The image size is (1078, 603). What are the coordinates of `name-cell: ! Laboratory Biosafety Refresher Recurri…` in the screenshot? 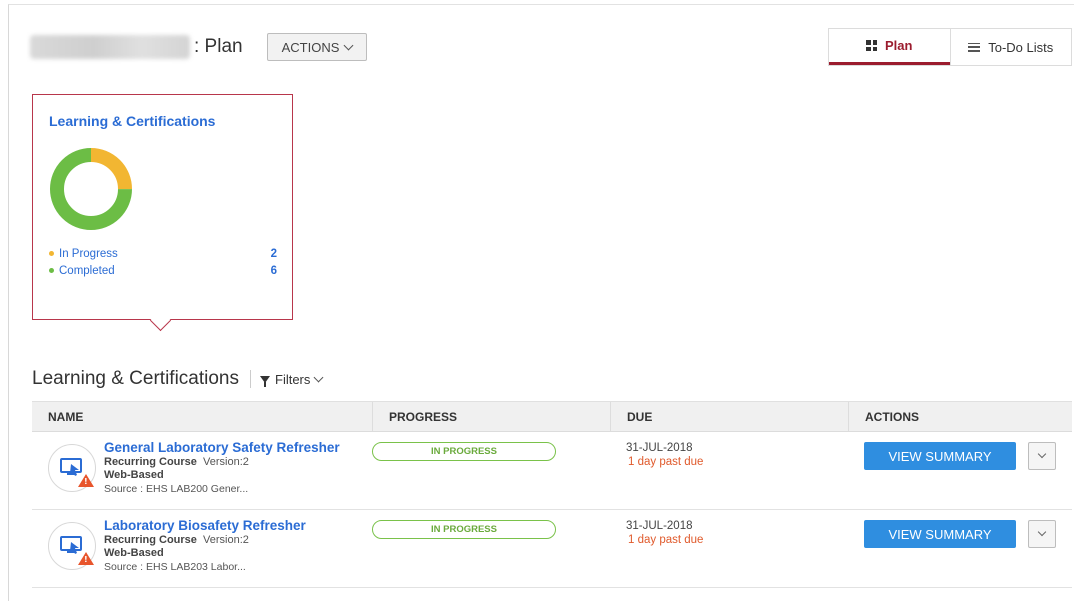 It's located at (202, 548).